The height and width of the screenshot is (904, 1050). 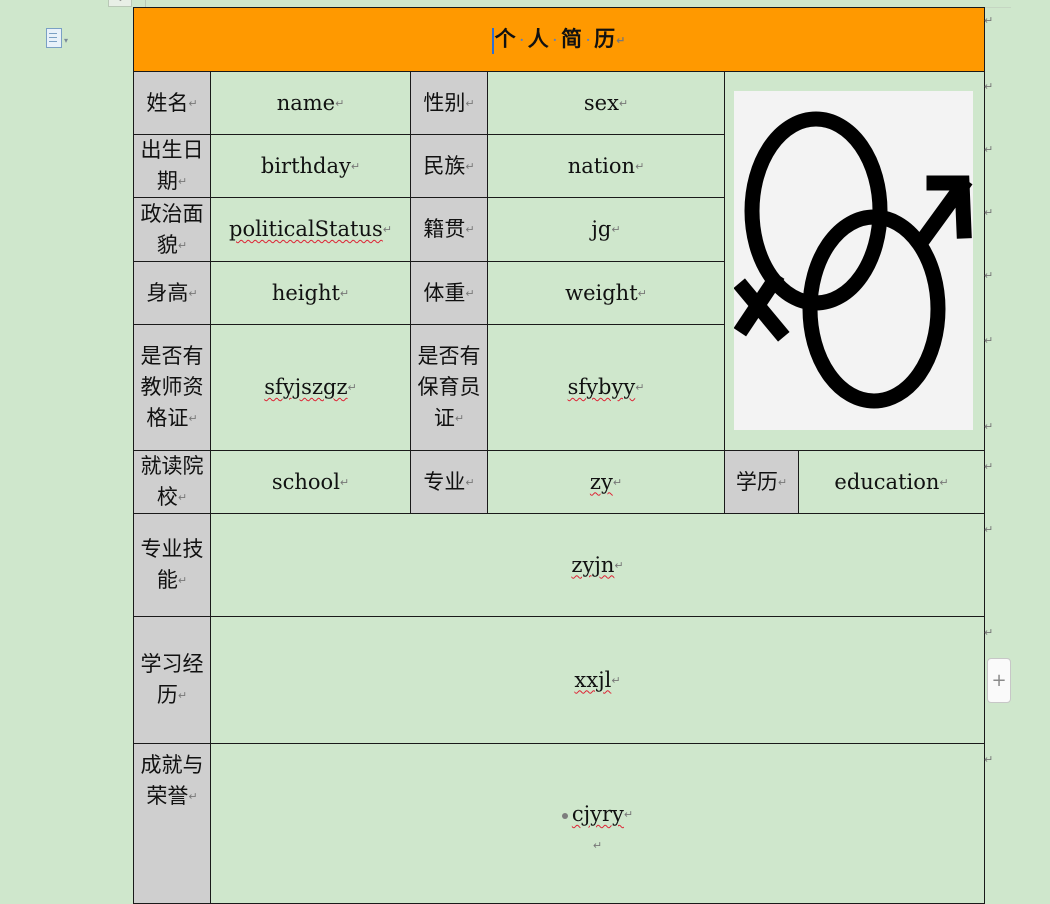 What do you see at coordinates (606, 229) in the screenshot?
I see `native-place-value: jg↵` at bounding box center [606, 229].